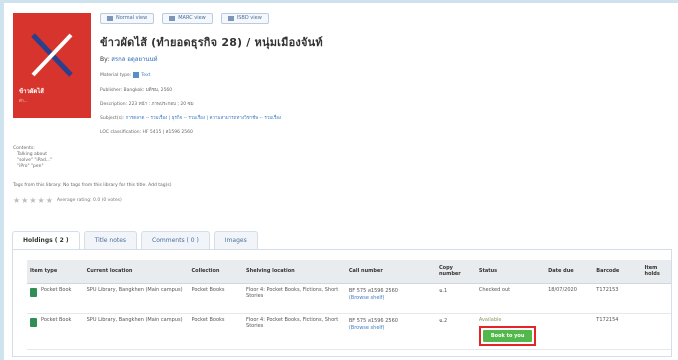 This screenshot has width=678, height=360. I want to click on record-author: By: สรกล อดุลยานนท์, so click(129, 59).